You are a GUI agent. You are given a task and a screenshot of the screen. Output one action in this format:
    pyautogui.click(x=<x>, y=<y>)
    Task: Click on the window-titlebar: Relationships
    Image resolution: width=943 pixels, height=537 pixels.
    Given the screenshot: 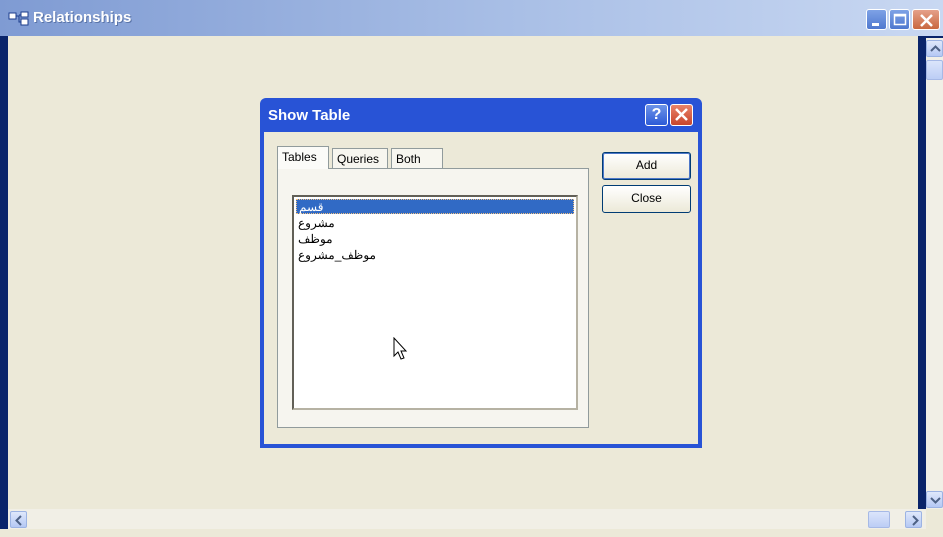 What is the action you would take?
    pyautogui.click(x=471, y=18)
    